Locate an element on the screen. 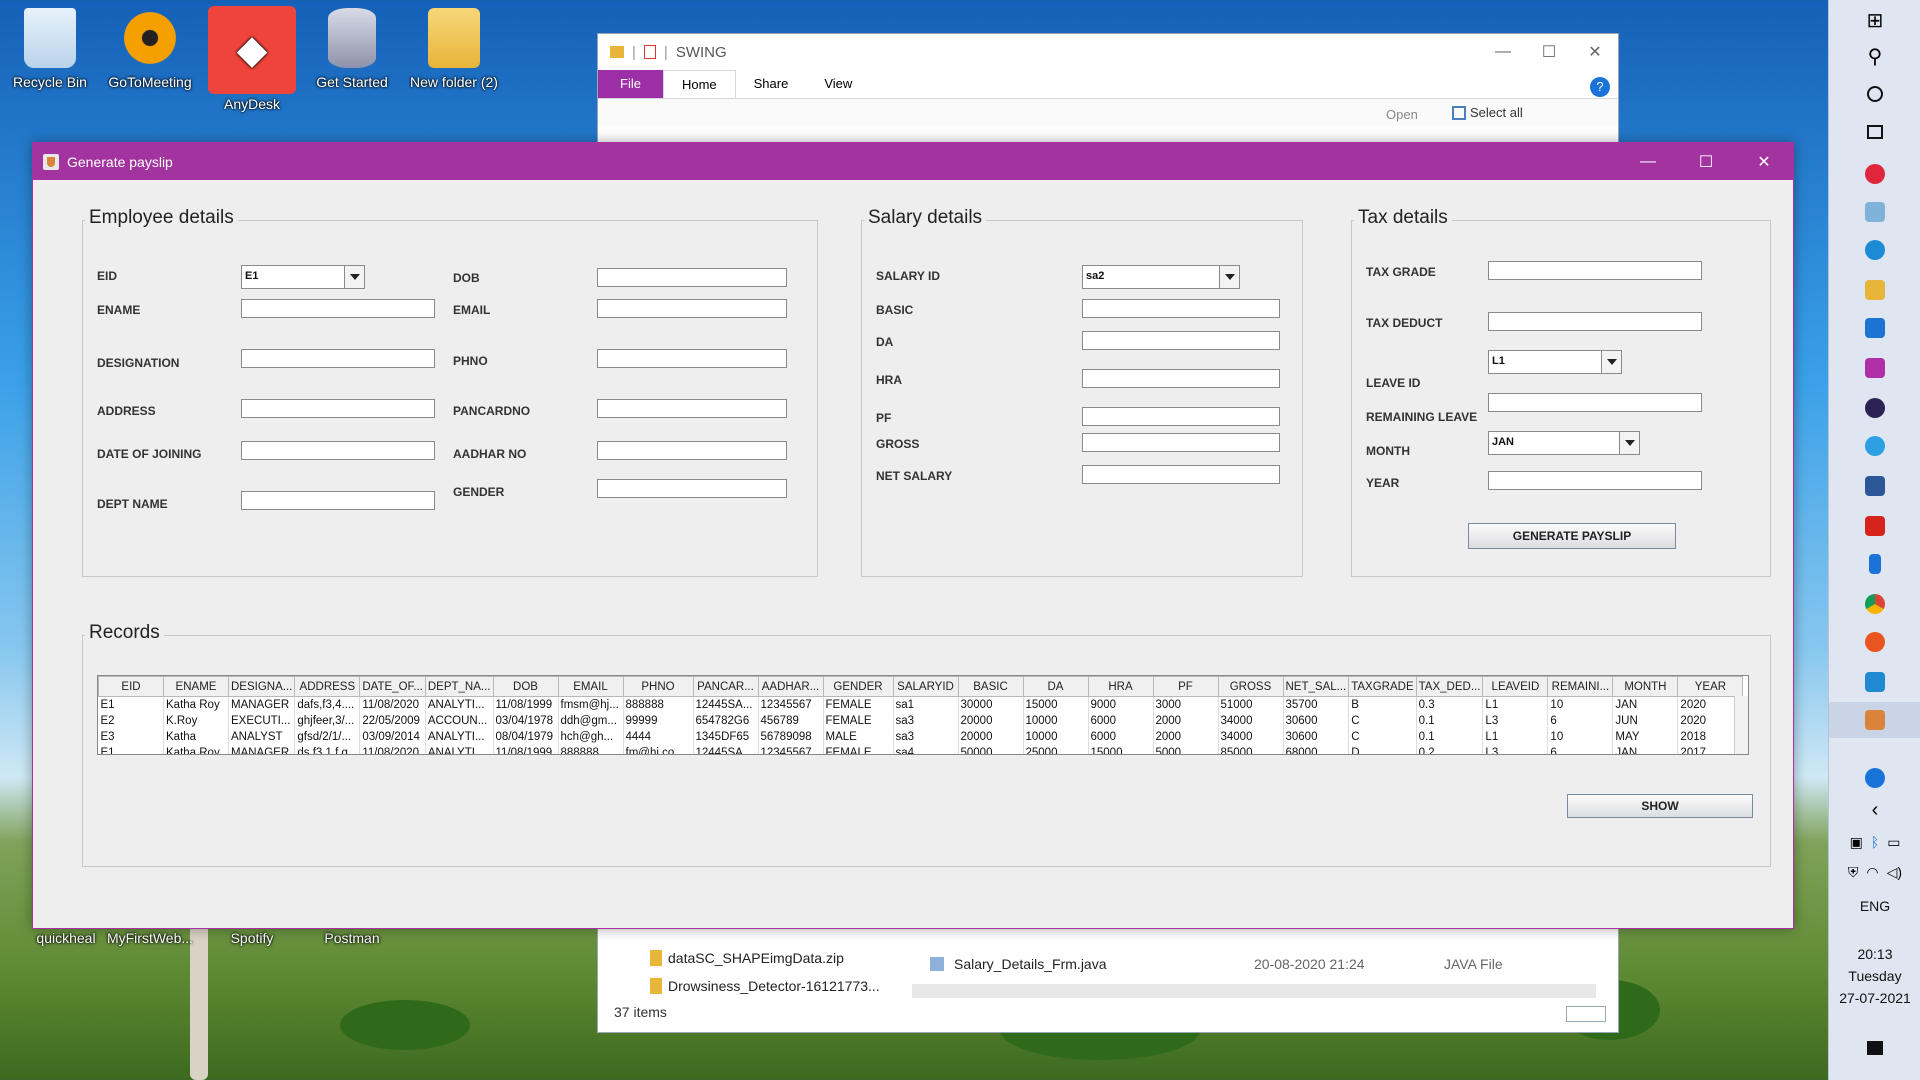  taskbar-app-help is located at coordinates (1874, 778).